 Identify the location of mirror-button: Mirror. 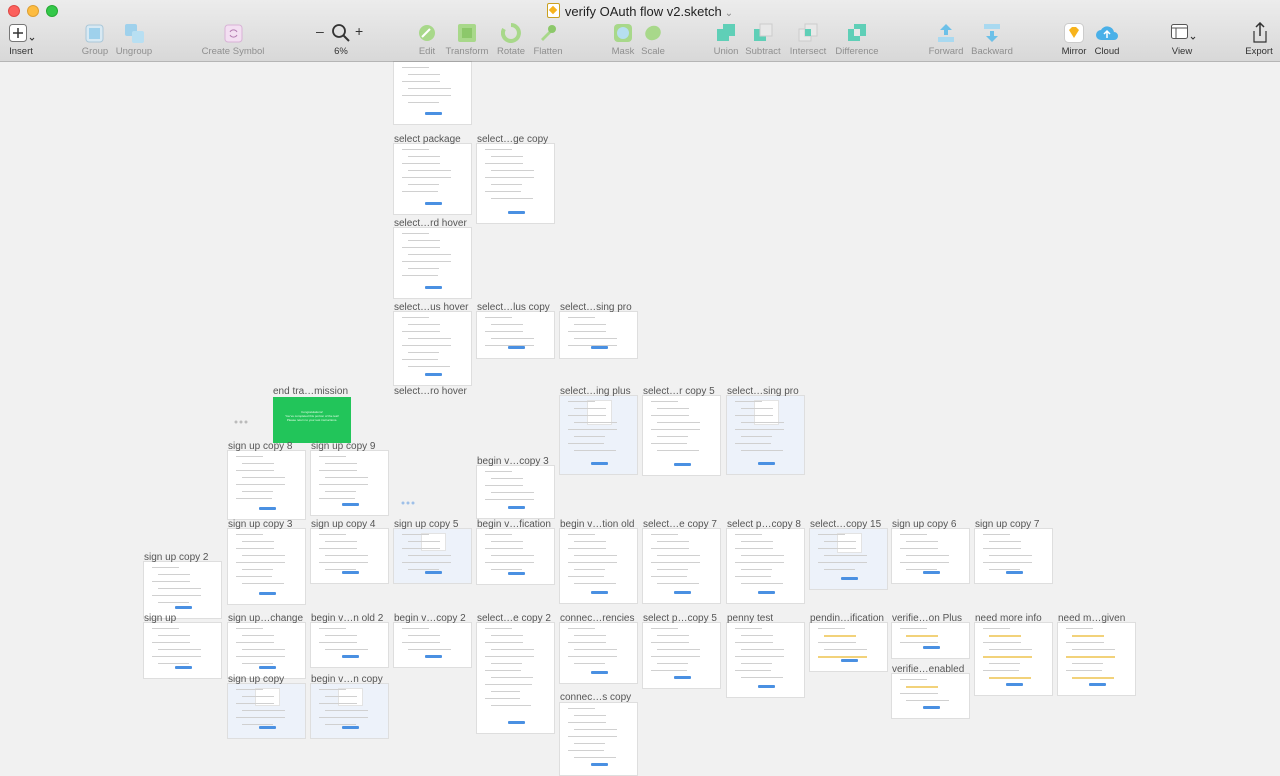
(1074, 41).